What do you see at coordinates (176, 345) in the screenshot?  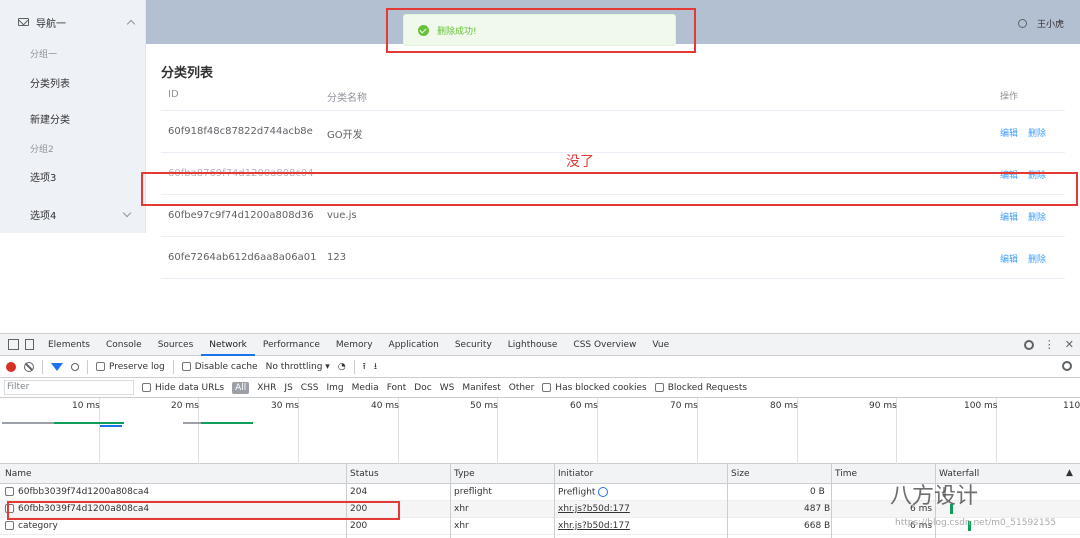 I see `tab-sources: Sources` at bounding box center [176, 345].